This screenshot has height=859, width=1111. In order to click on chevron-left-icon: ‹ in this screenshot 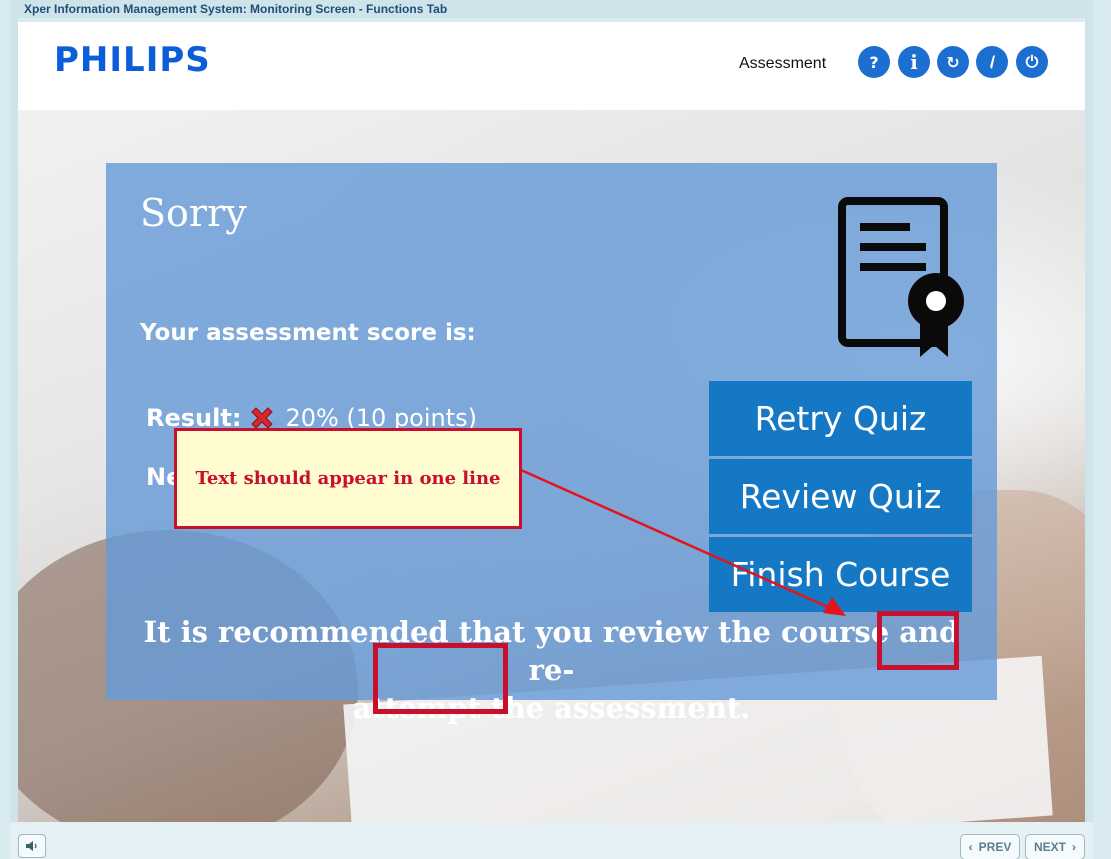, I will do `click(970, 847)`.